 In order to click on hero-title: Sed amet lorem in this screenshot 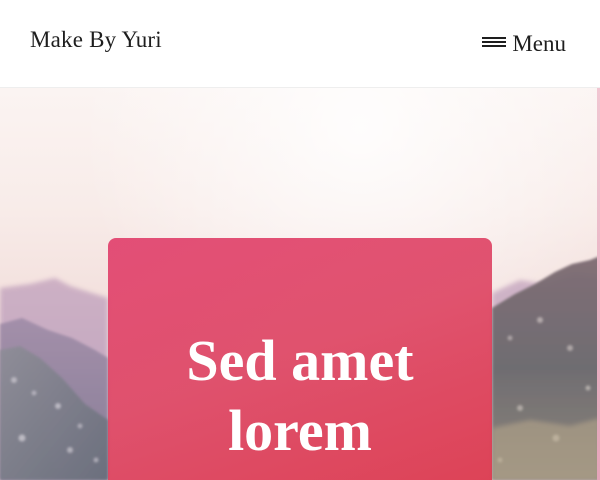, I will do `click(300, 395)`.